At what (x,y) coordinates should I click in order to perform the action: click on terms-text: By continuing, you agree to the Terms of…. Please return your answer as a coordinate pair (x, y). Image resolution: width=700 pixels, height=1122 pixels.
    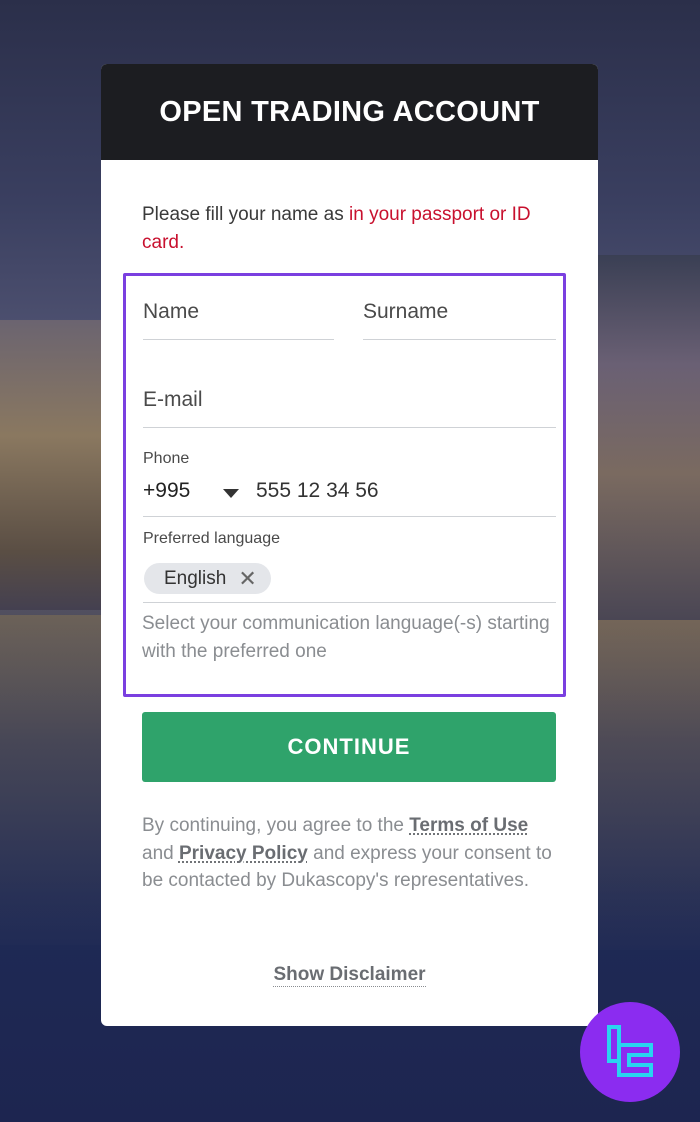
    Looking at the image, I should click on (352, 853).